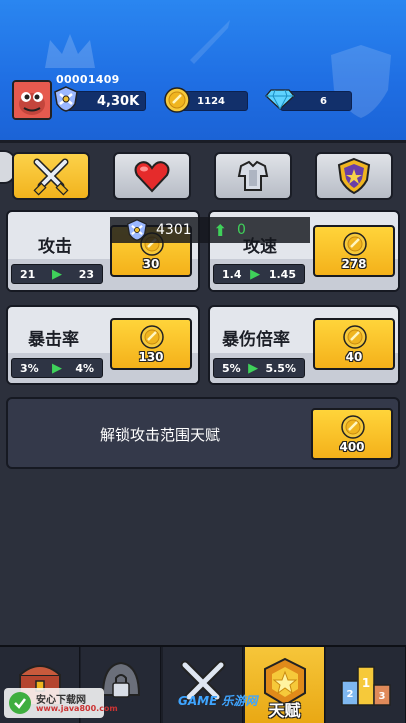 Image resolution: width=406 pixels, height=723 pixels. I want to click on level-bar: 3% ▶ 4%, so click(57, 368).